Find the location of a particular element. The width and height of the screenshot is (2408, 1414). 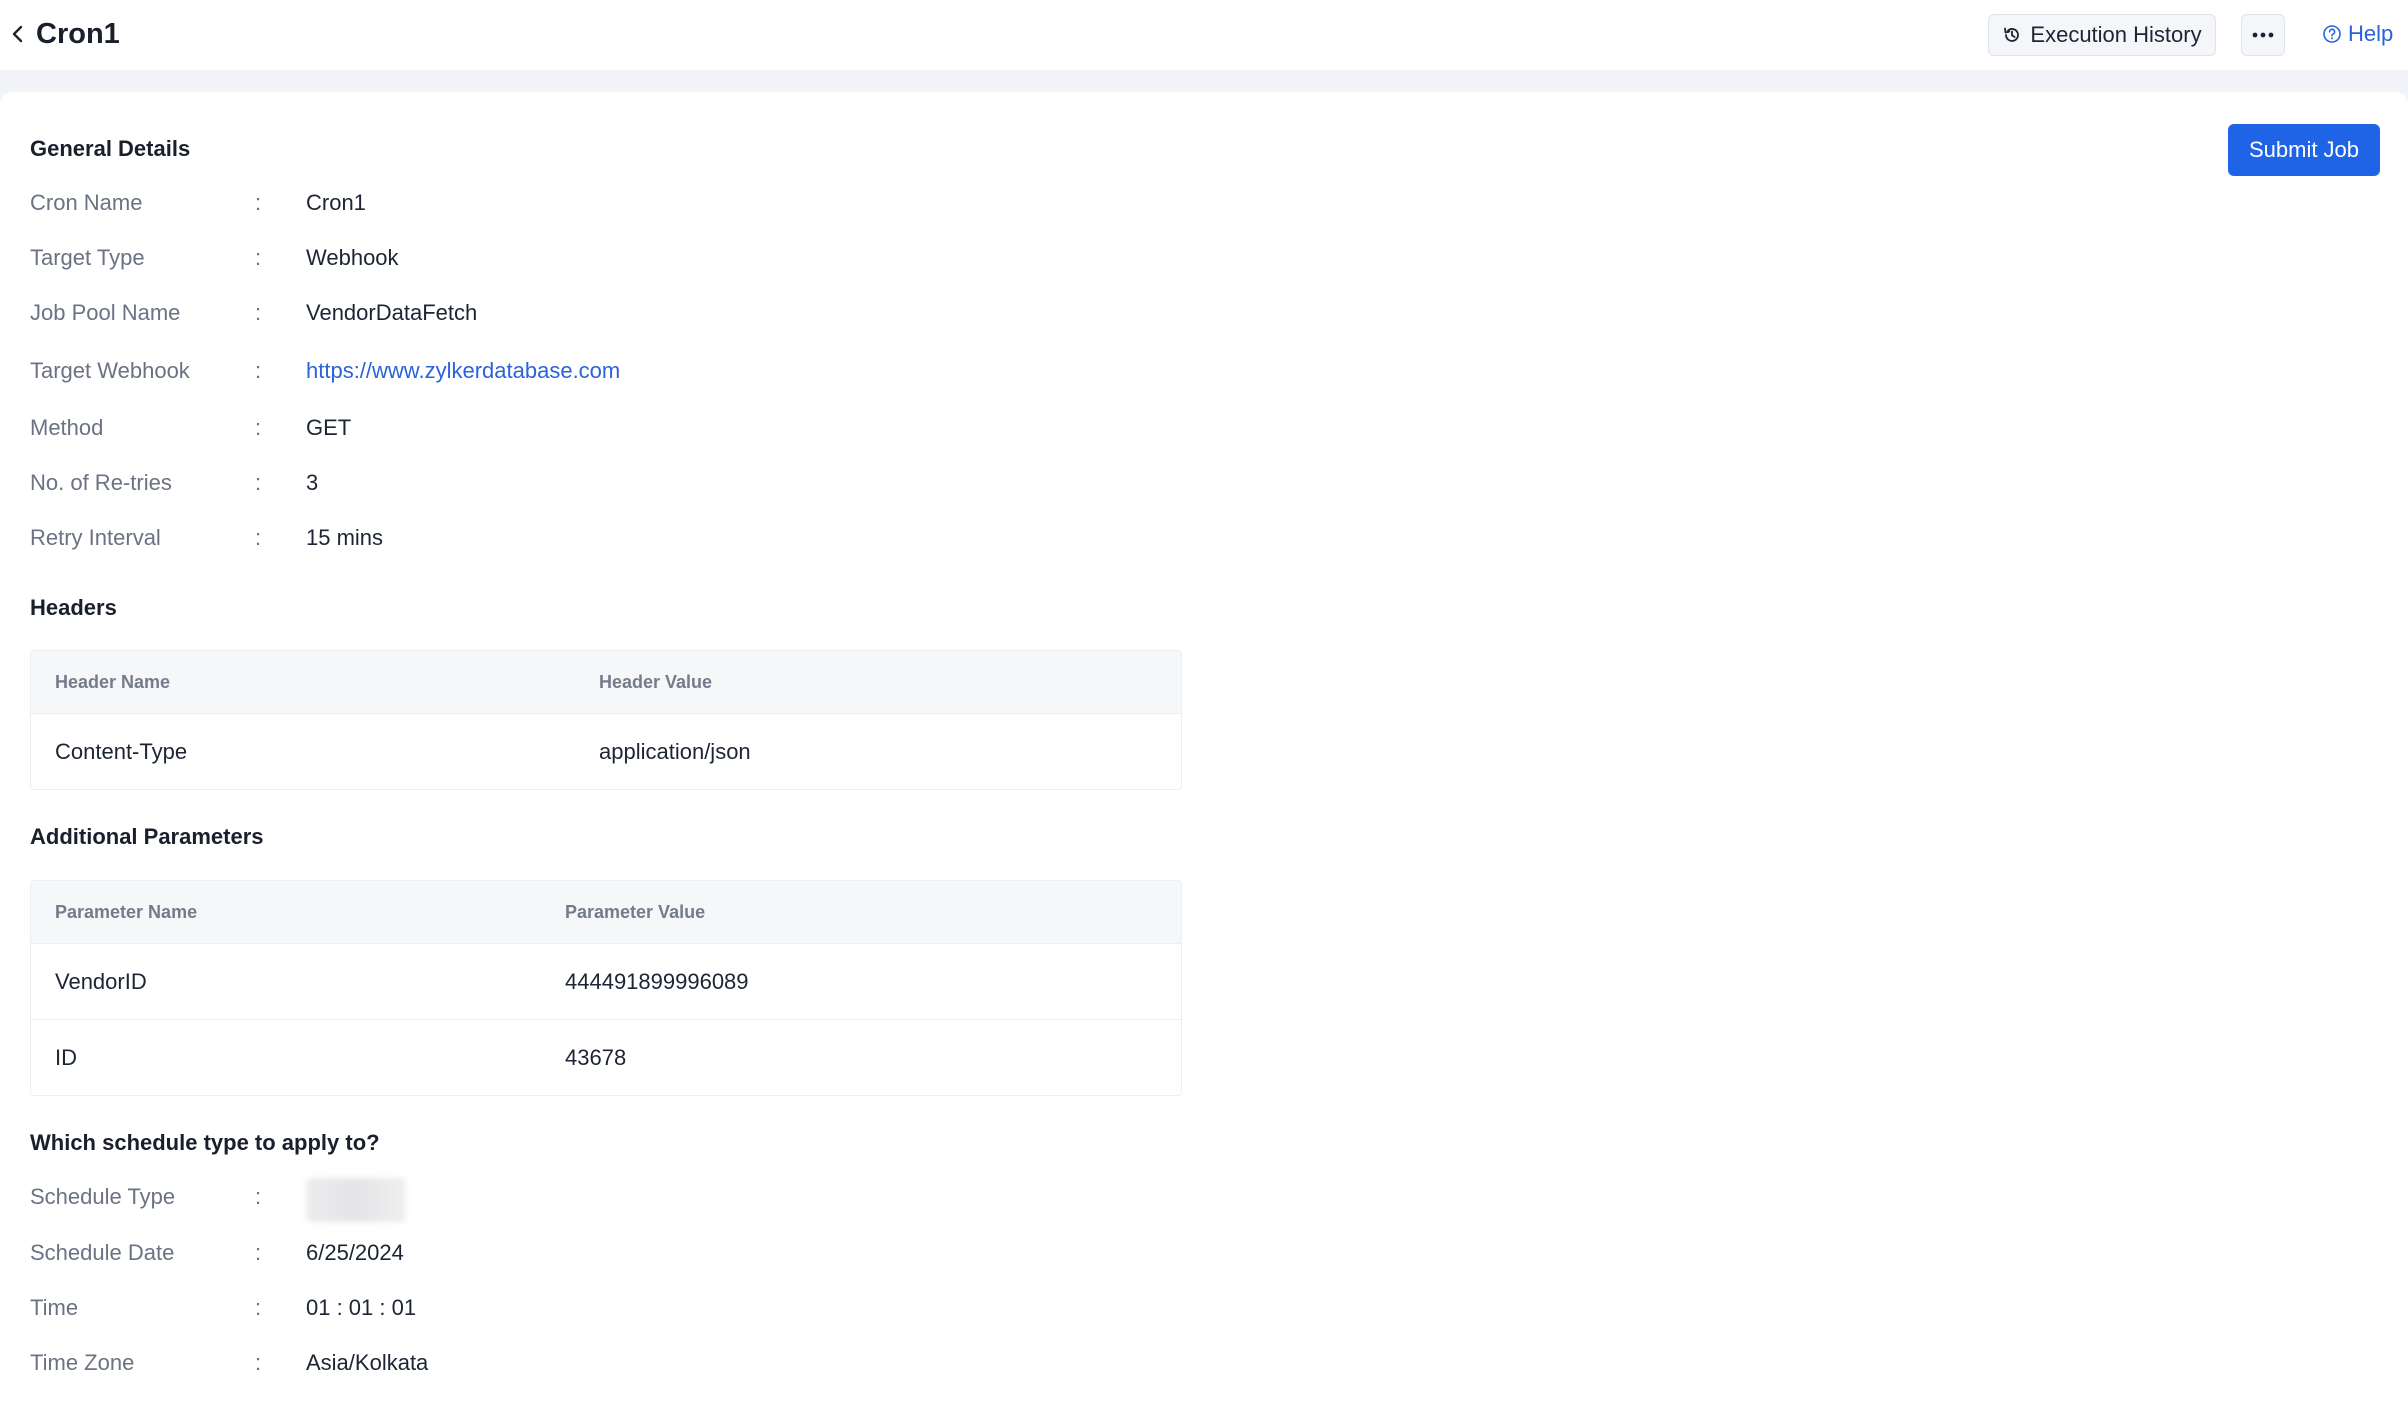

field-value: 6/25/2024 is located at coordinates (355, 1252).